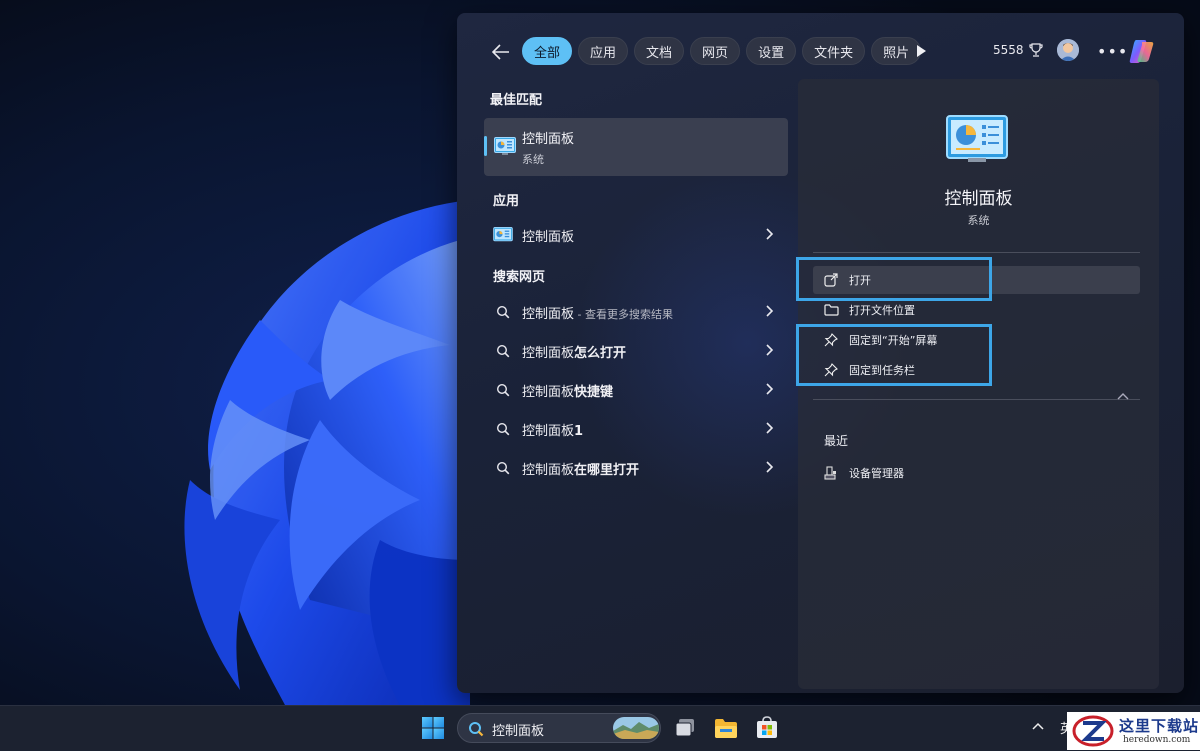 The height and width of the screenshot is (751, 1200). Describe the element at coordinates (876, 473) in the screenshot. I see `recent-item-label: 设备管理器` at that location.